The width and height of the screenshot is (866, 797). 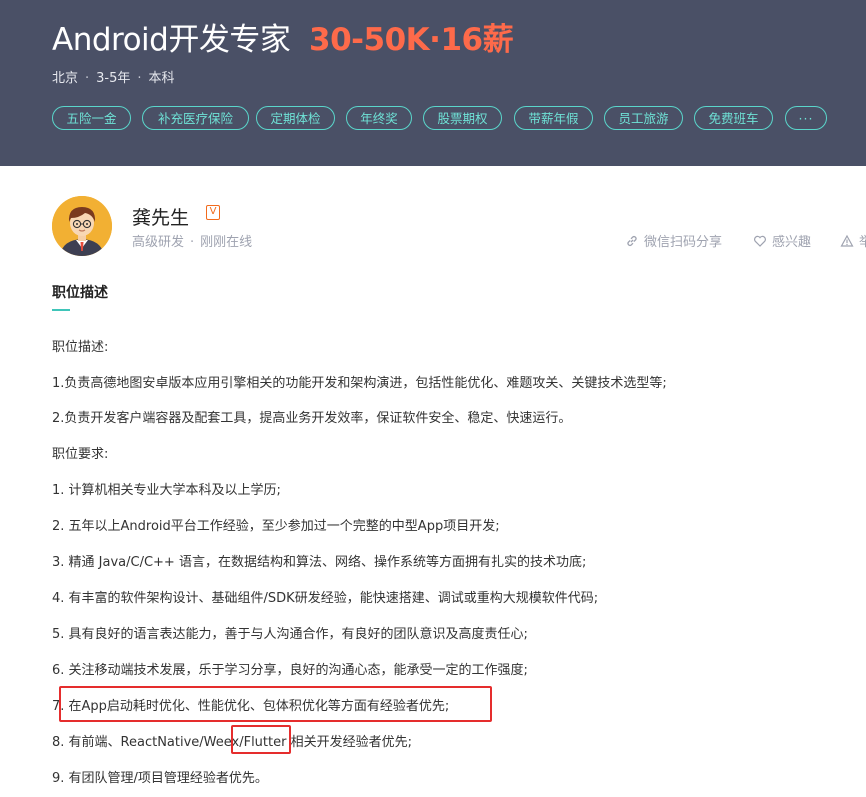 What do you see at coordinates (61, 310) in the screenshot?
I see `section-underline` at bounding box center [61, 310].